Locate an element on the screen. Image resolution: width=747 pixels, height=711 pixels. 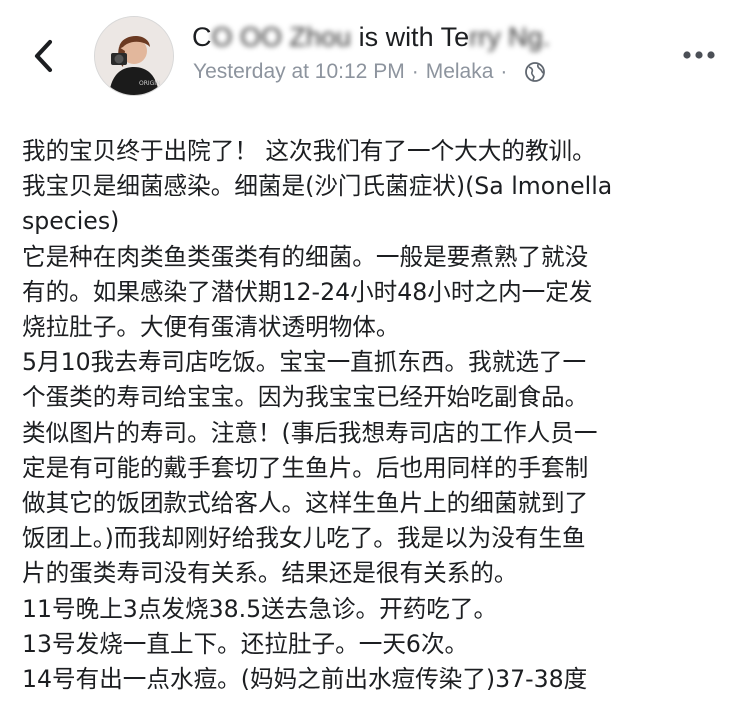
author-line: CO OO Zhou is with Terry Ng. is located at coordinates (371, 37).